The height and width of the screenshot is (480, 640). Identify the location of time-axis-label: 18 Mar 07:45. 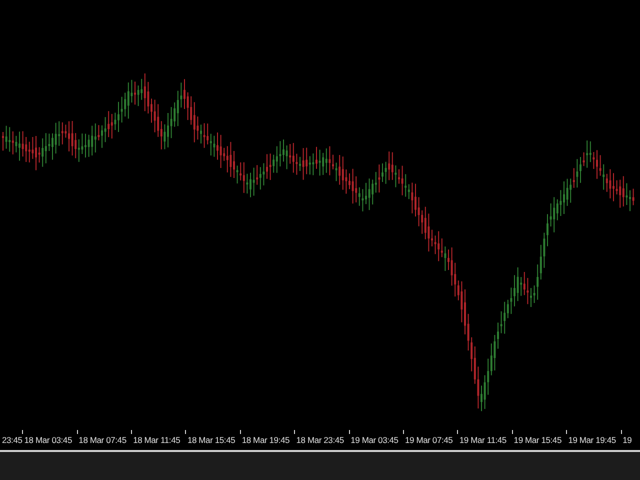
(102, 440).